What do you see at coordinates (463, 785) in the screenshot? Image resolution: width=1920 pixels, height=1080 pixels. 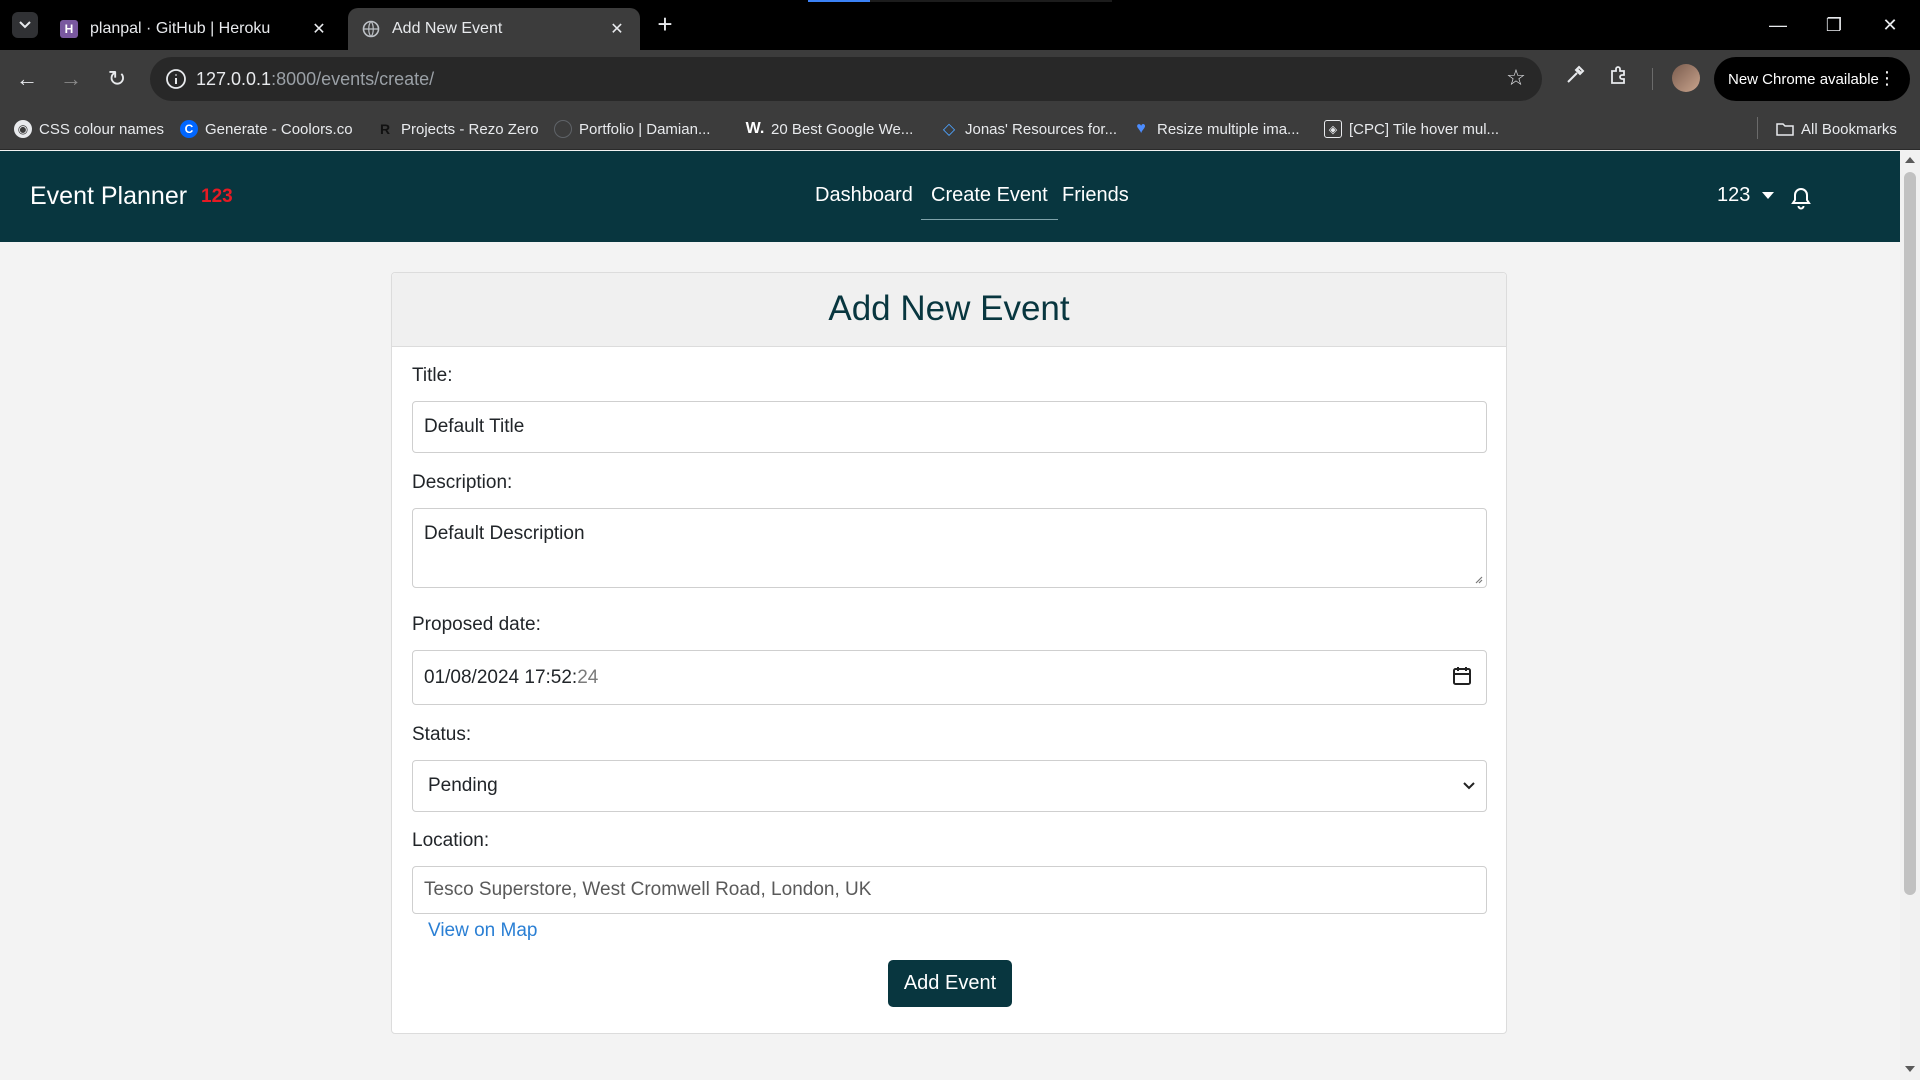 I see `status-value: Pending` at bounding box center [463, 785].